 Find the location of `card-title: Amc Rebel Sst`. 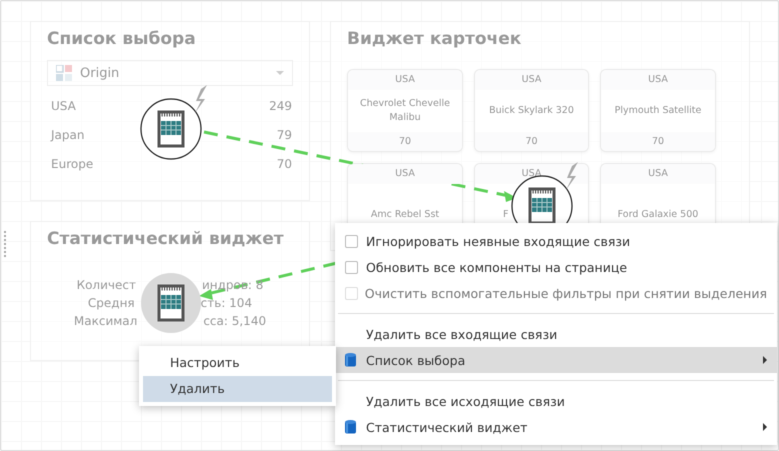

card-title: Amc Rebel Sst is located at coordinates (405, 215).